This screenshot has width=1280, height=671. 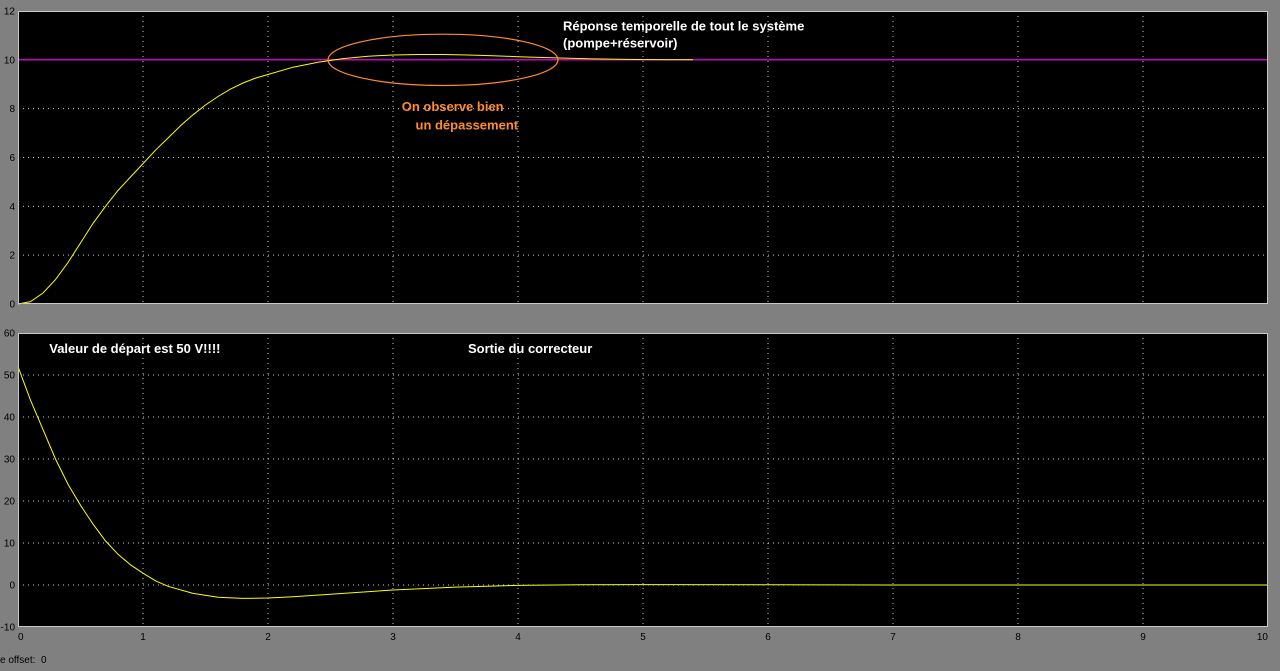 I want to click on y-tick-label: 6, so click(x=12, y=158).